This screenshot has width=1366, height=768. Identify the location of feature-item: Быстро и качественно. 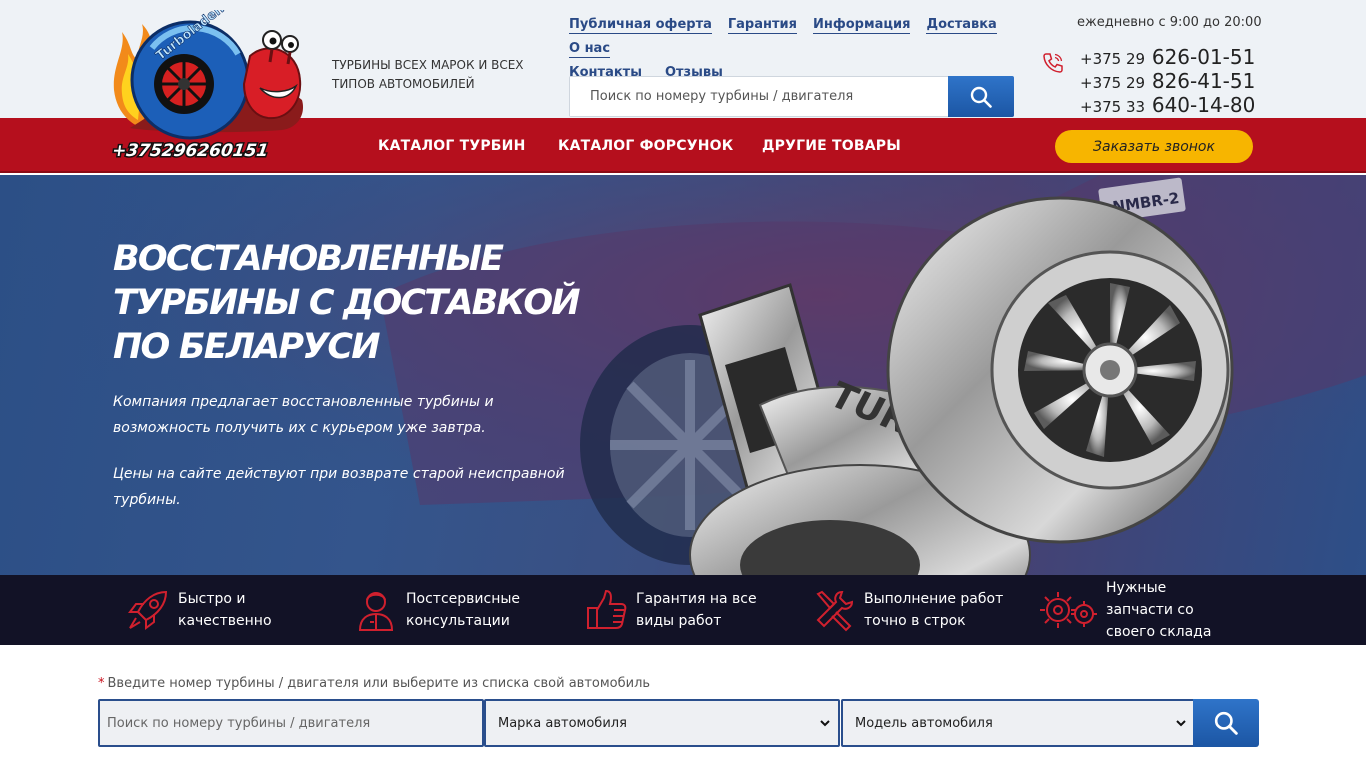
(212, 610).